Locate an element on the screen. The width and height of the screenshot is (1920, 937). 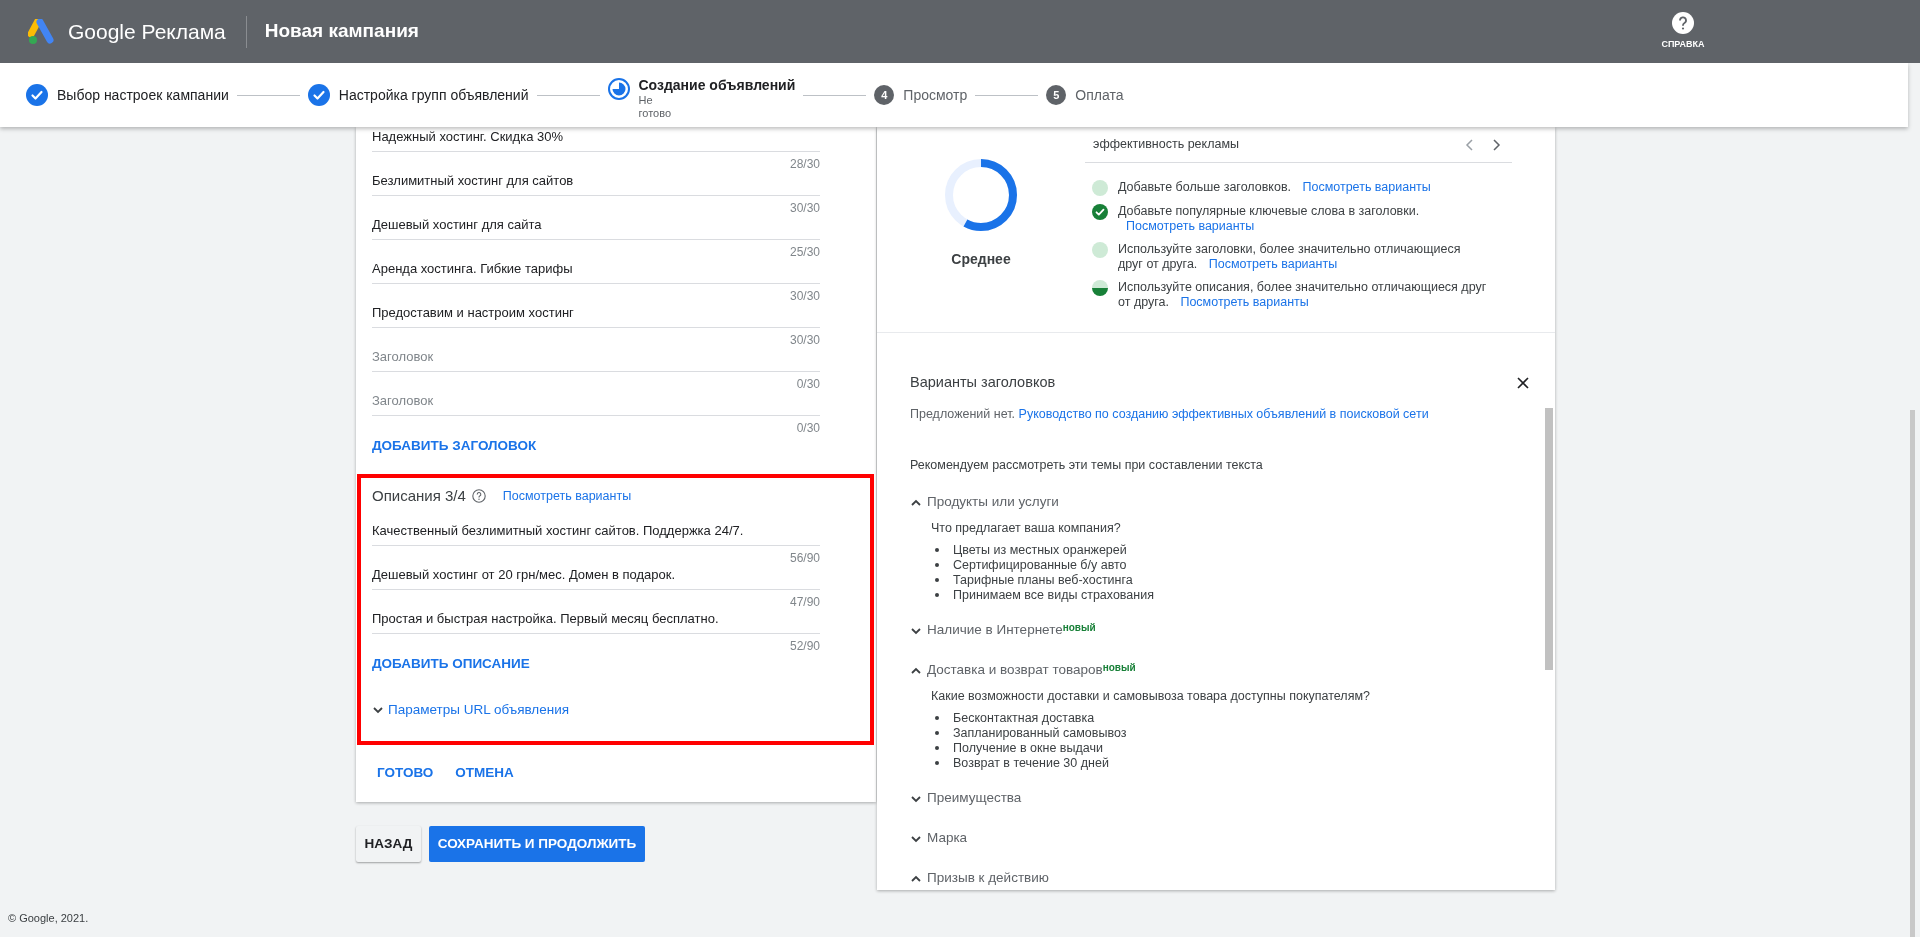
no-suggestions-text: Предложений нет. Руководство по созданию эффективных объявлений в поисковой сети is located at coordinates (1170, 414).